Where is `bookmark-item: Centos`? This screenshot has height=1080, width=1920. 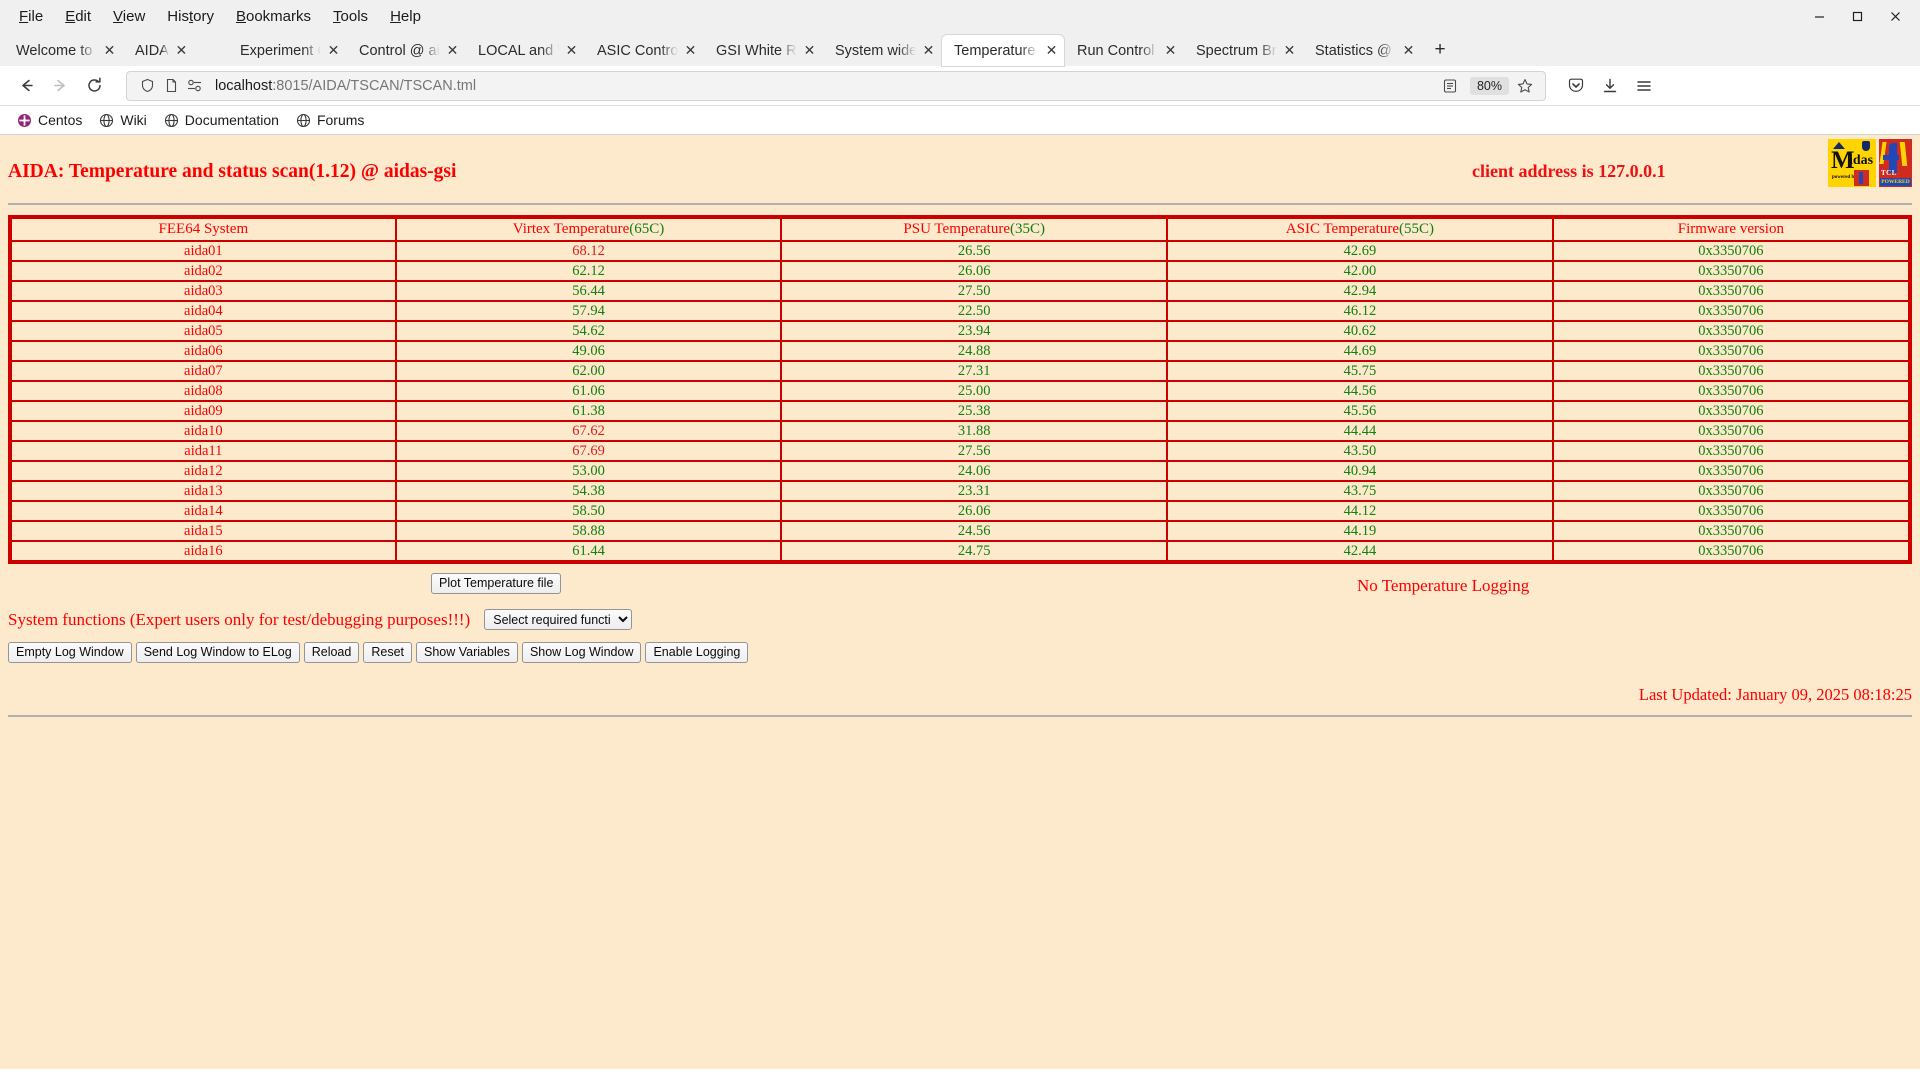 bookmark-item: Centos is located at coordinates (49, 120).